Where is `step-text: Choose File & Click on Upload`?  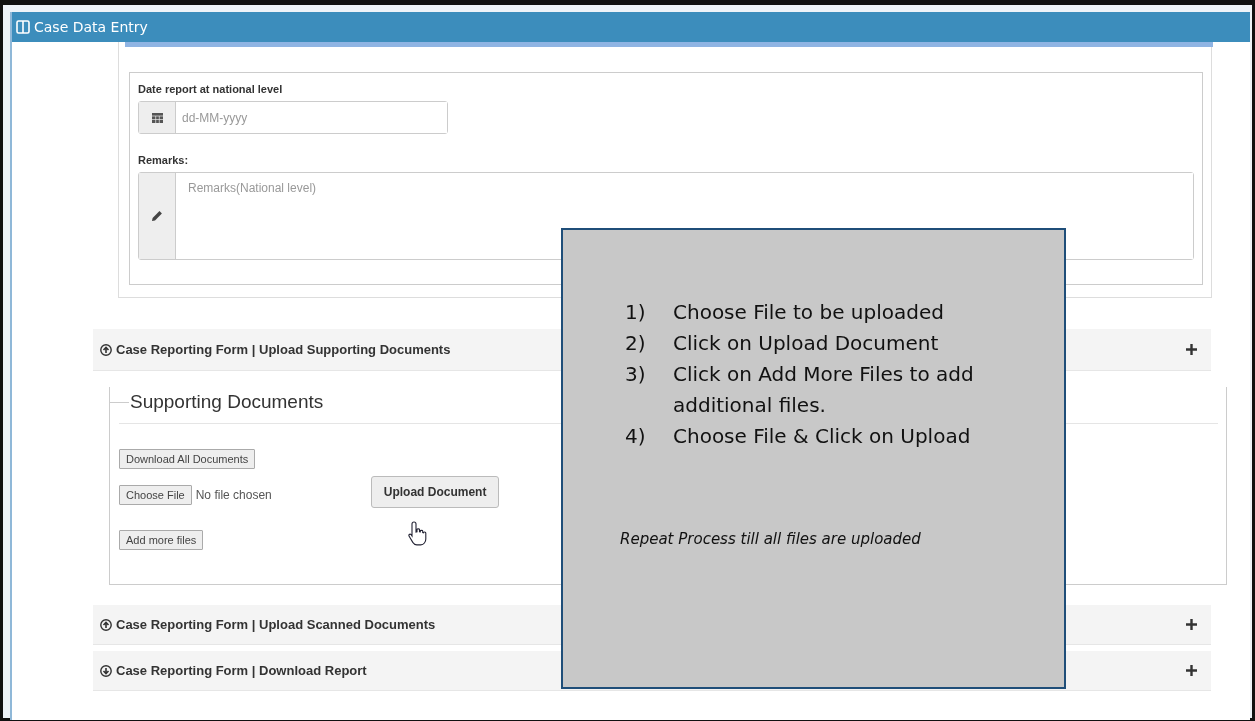
step-text: Choose File & Click on Upload is located at coordinates (822, 436).